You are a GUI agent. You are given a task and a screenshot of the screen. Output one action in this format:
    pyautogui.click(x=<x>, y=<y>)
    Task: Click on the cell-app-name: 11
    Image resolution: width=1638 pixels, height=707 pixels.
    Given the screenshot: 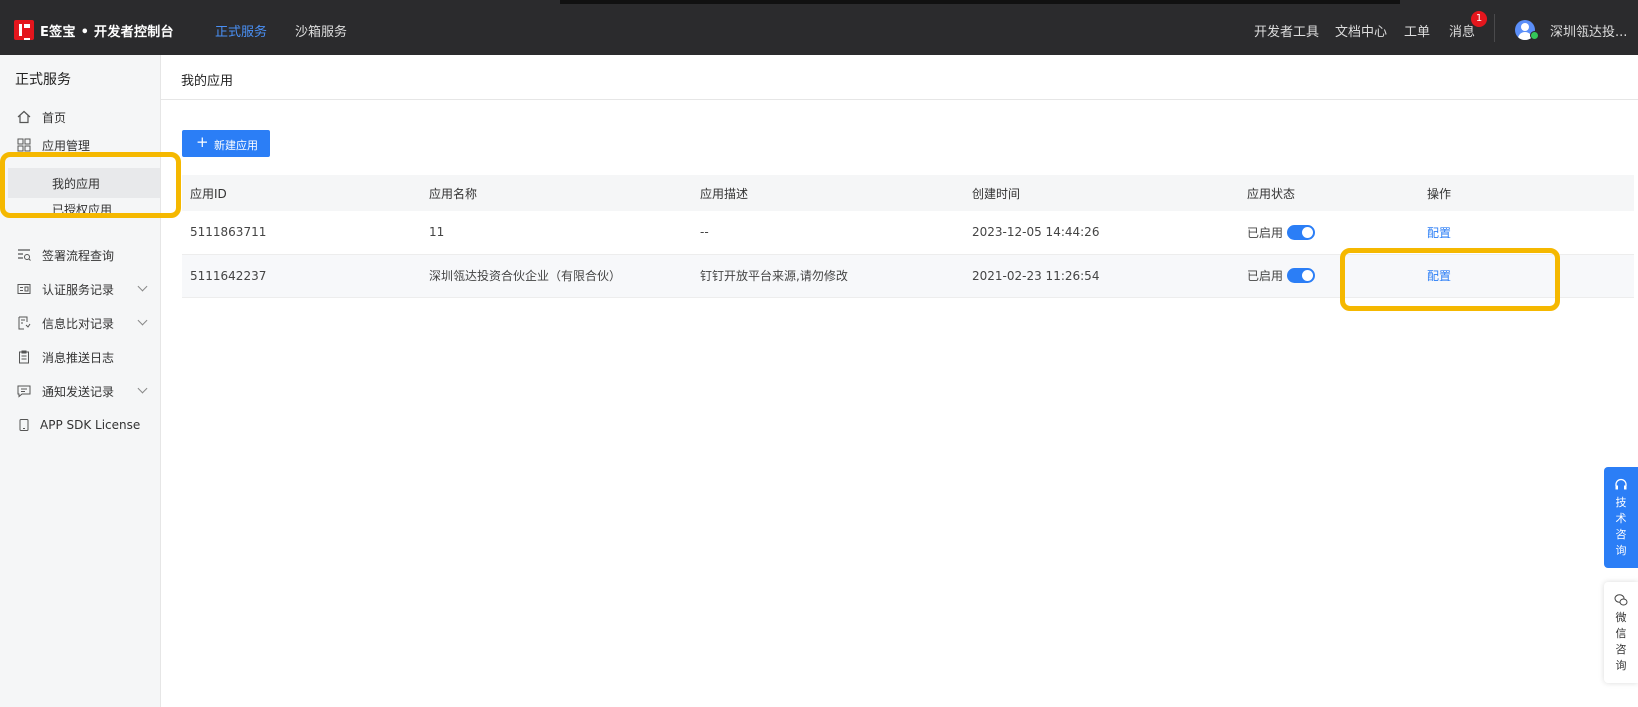 What is the action you would take?
    pyautogui.click(x=556, y=233)
    